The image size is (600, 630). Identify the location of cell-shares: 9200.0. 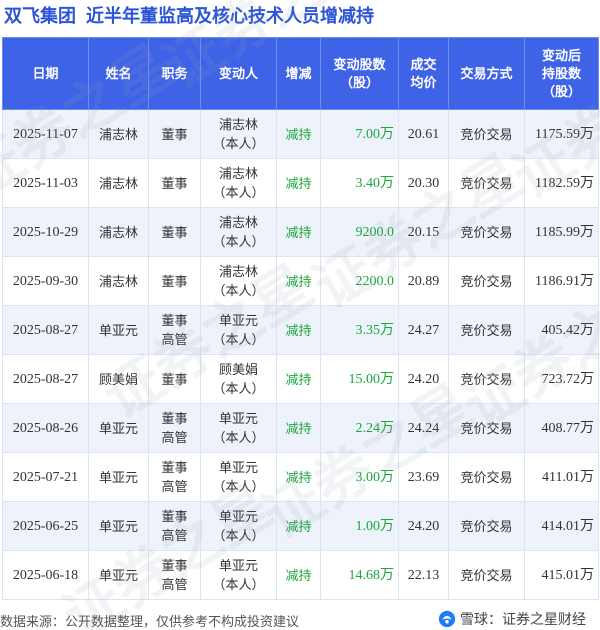
(359, 232).